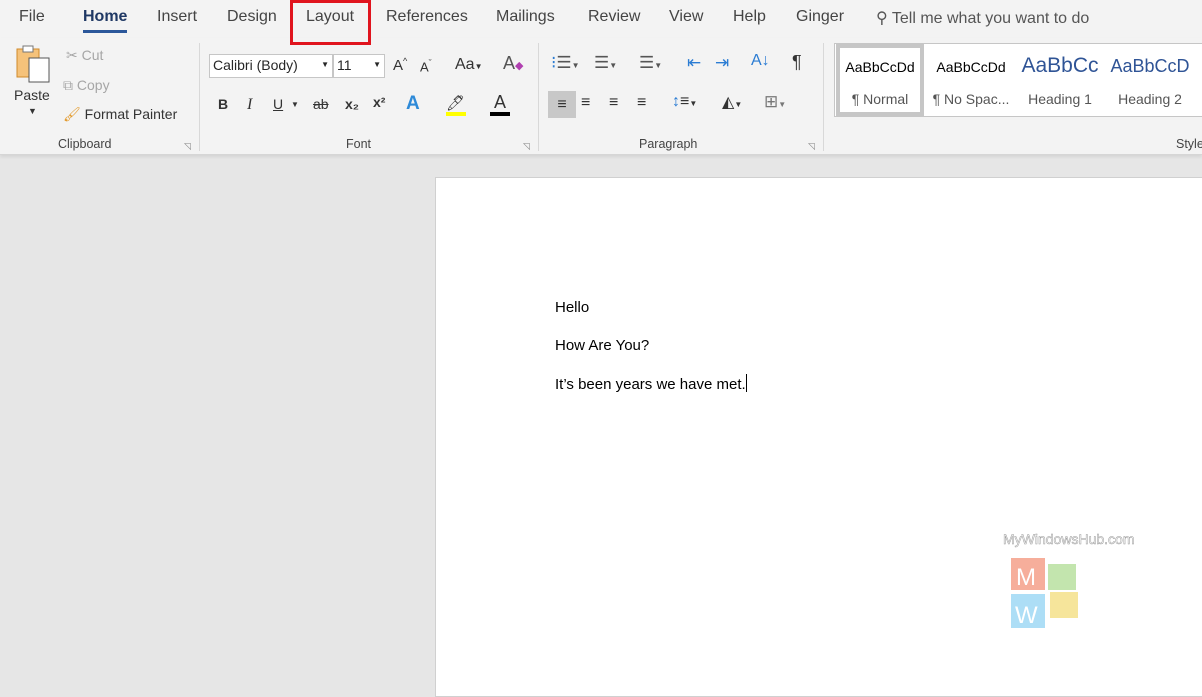 The height and width of the screenshot is (697, 1202). Describe the element at coordinates (614, 17) in the screenshot. I see `tab-review: Review` at that location.